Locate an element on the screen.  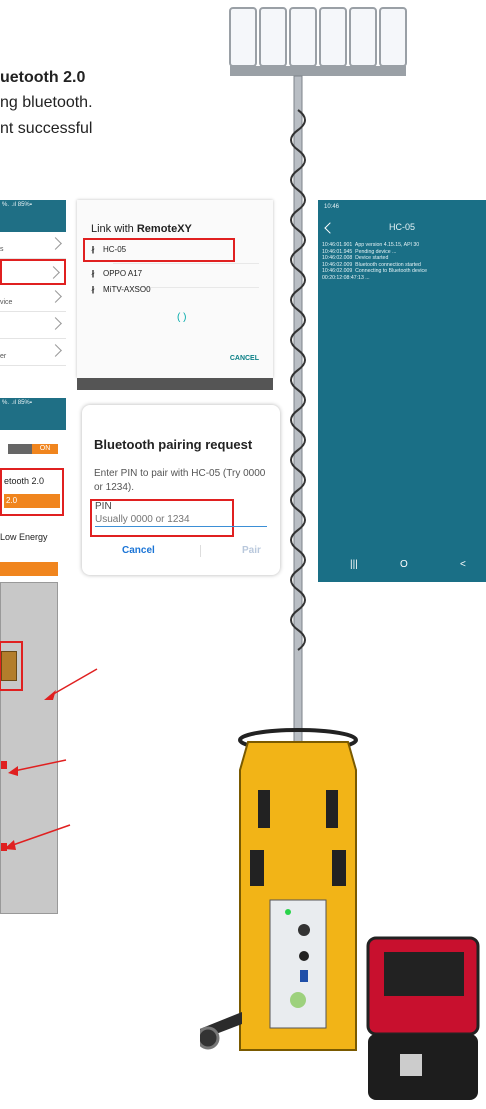
cancel-button: Cancel is located at coordinates (138, 550).